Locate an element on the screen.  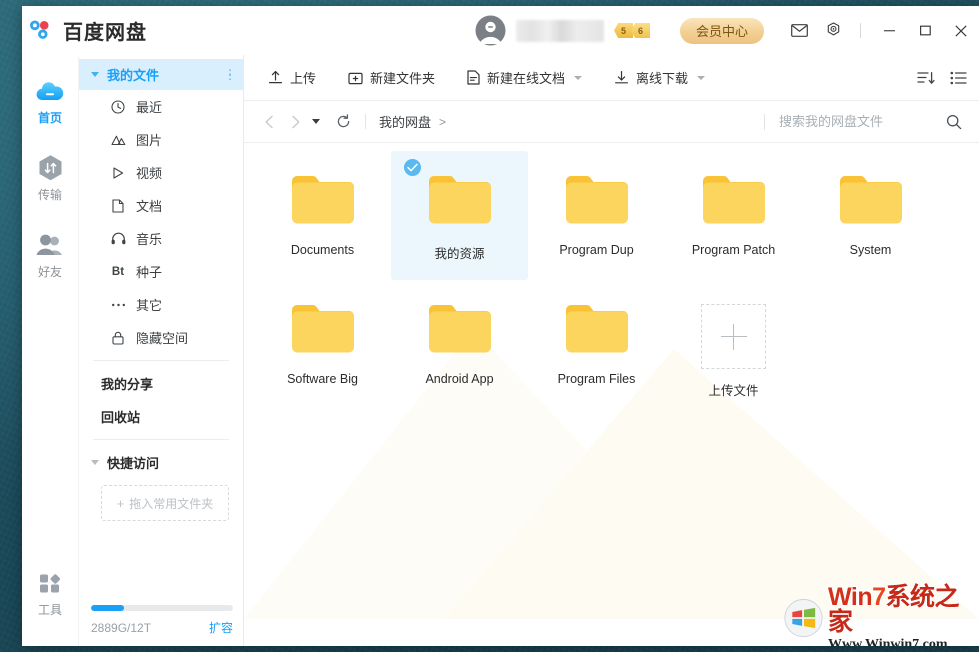
user-block: 5 6 is located at coordinates (562, 30).